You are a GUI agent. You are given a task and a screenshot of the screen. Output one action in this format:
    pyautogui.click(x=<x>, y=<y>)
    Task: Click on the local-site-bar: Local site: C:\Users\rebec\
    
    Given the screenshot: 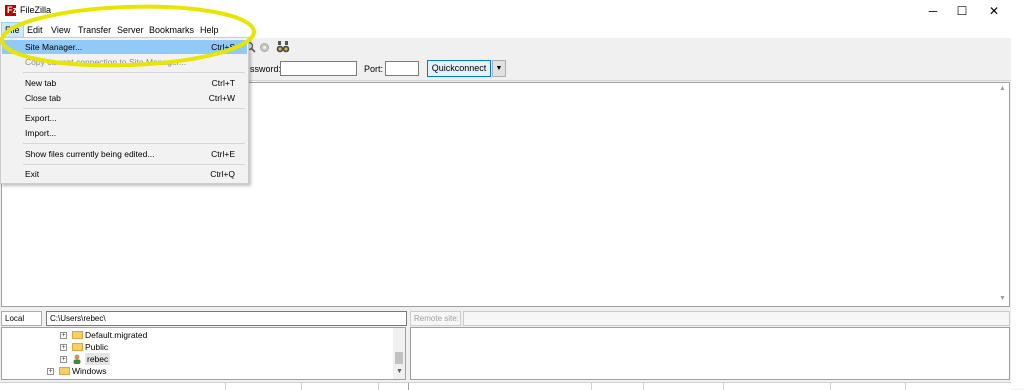 What is the action you would take?
    pyautogui.click(x=204, y=323)
    